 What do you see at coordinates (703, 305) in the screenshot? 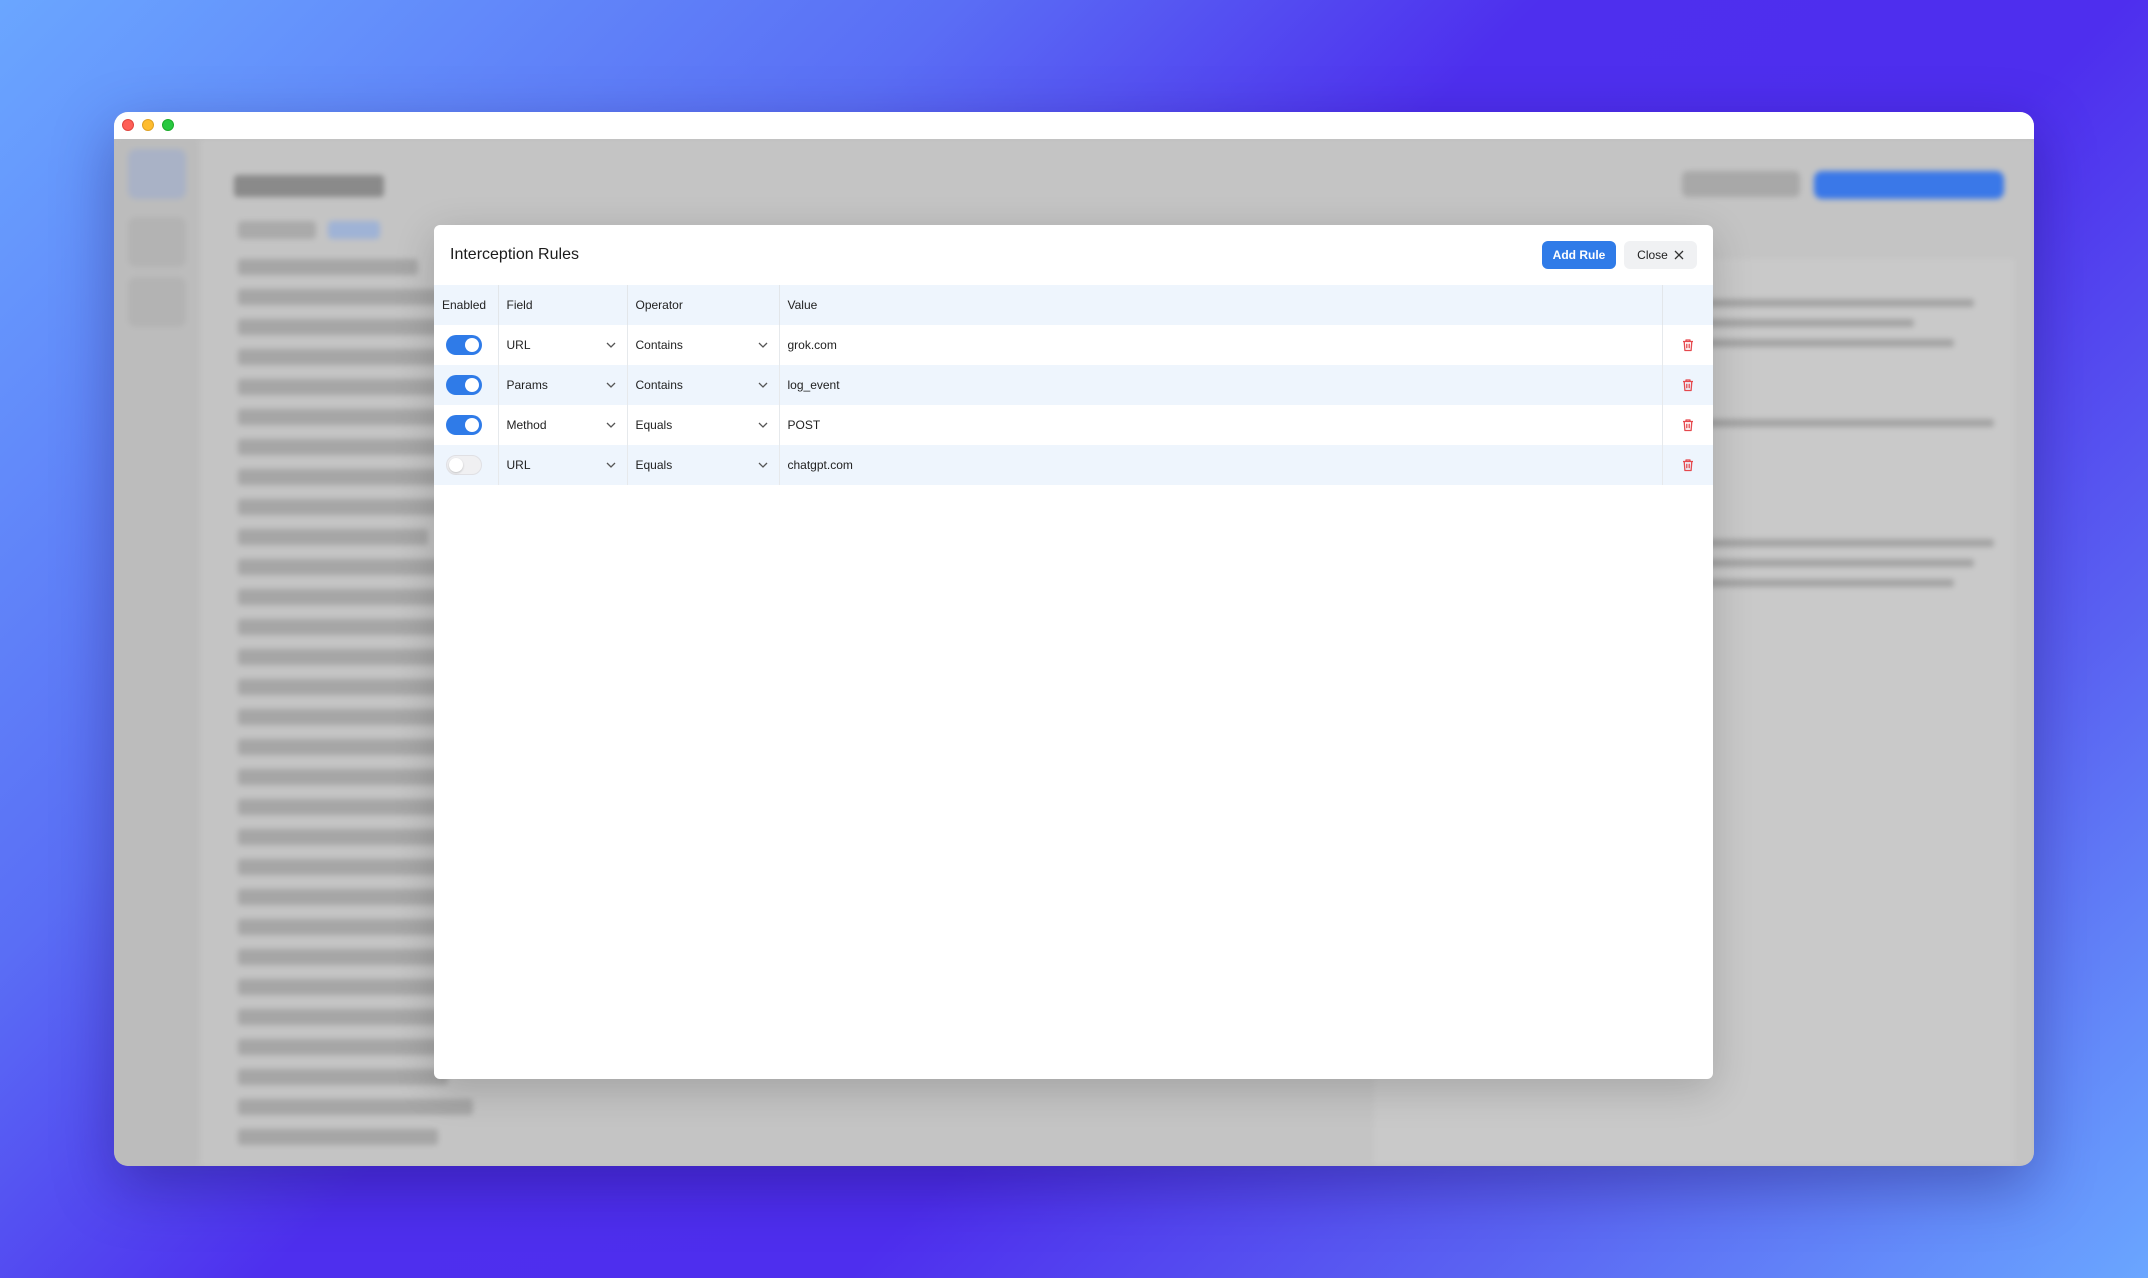
I see `header-operator: Operator` at bounding box center [703, 305].